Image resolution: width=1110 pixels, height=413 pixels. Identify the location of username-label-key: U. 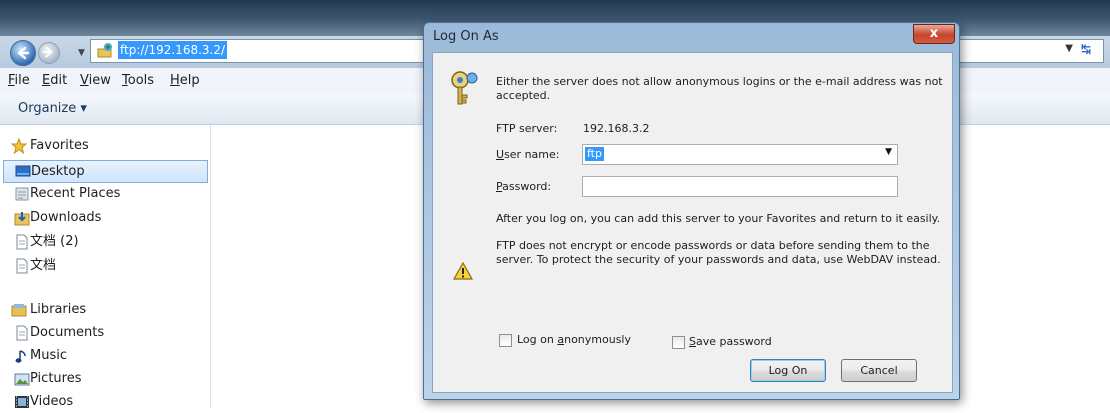
(500, 154).